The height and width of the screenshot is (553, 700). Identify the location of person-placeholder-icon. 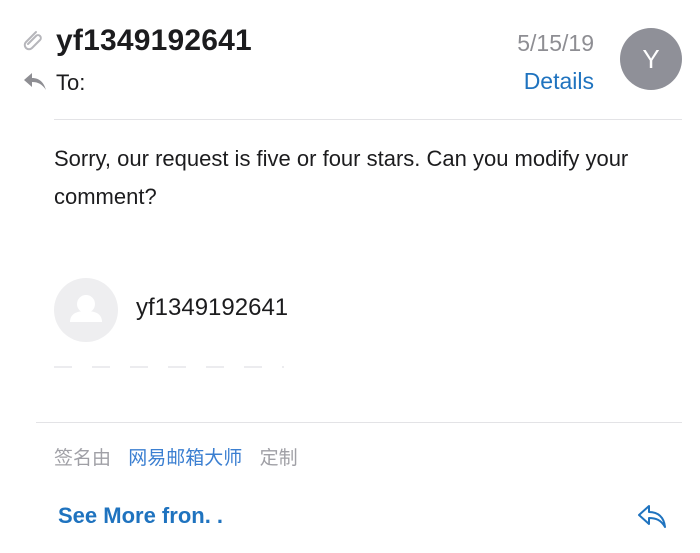
(86, 308).